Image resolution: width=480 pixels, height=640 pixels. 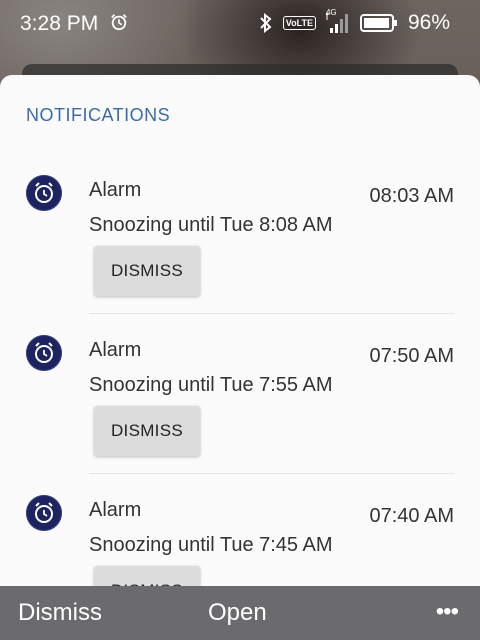 I want to click on notification-text: Snoozing until Tue 7:45 AM, so click(x=211, y=545).